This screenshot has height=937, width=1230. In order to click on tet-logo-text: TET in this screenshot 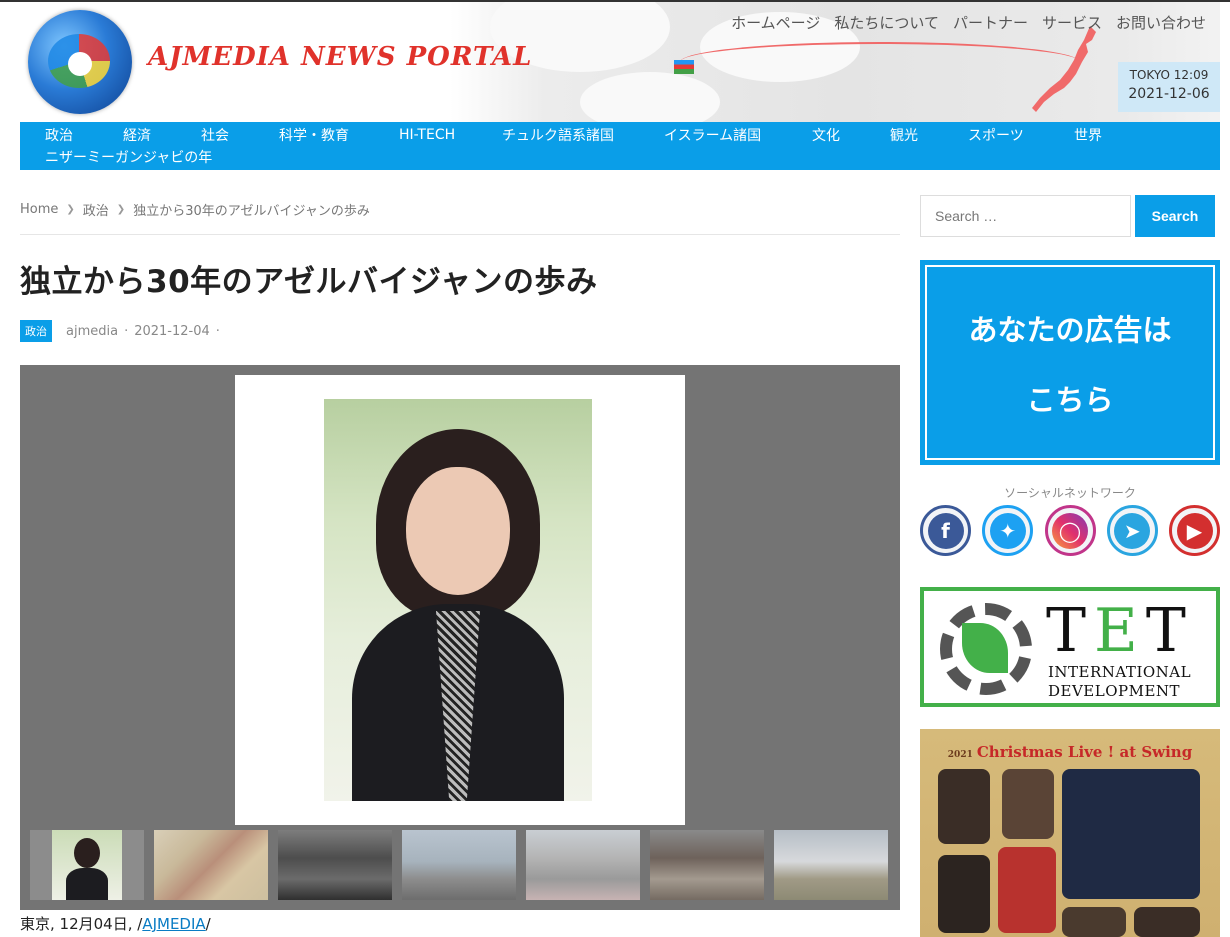, I will do `click(1120, 631)`.